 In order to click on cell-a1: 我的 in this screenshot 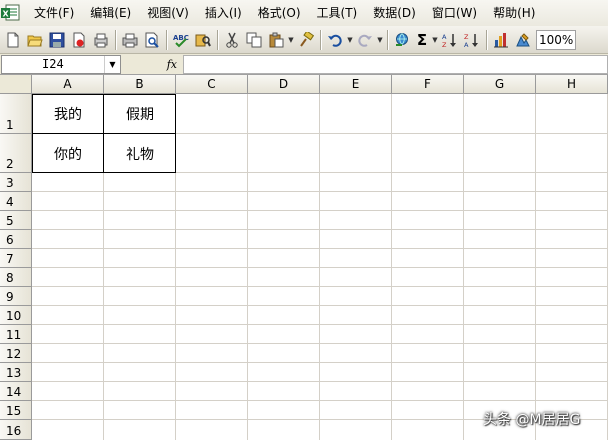, I will do `click(68, 114)`.